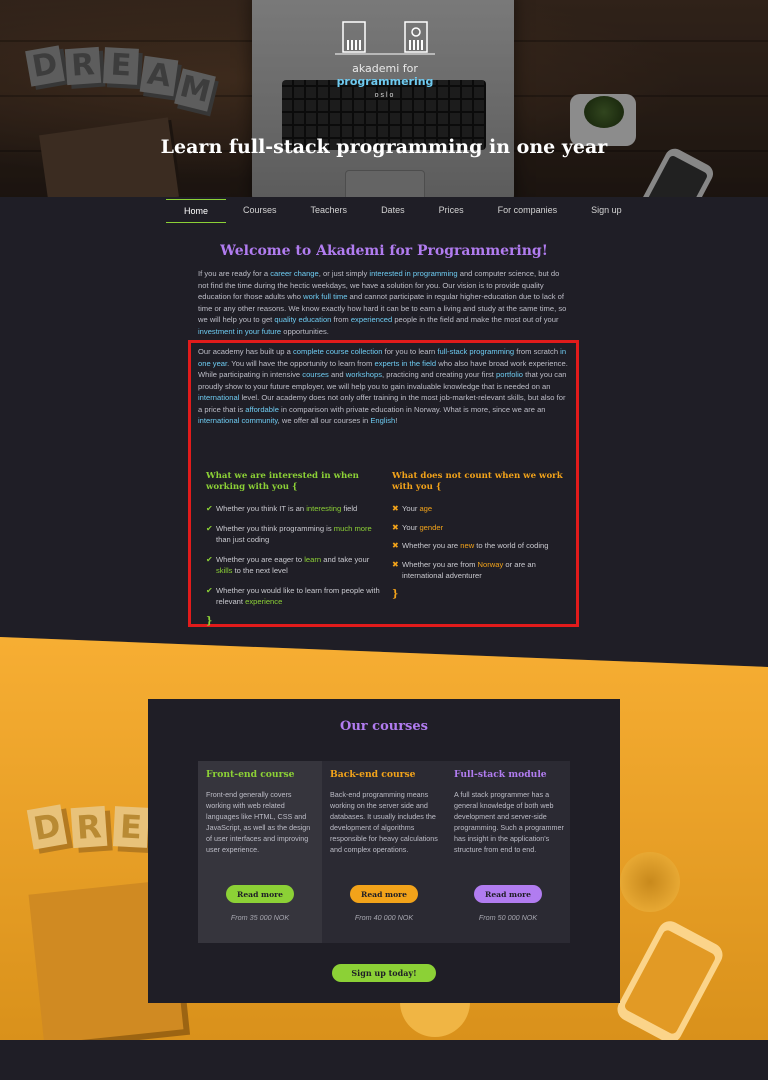  I want to click on text-segment: , we offer all our courses in, so click(324, 420).